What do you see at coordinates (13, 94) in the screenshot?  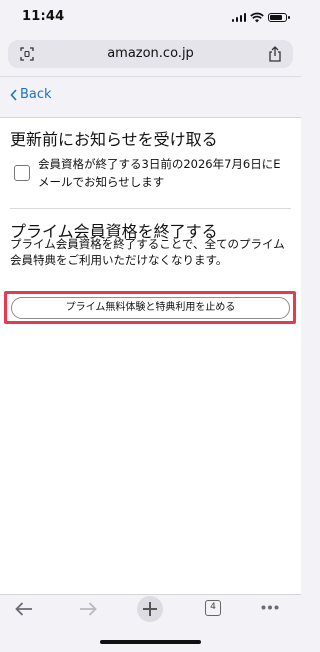 I see `chevron-left-icon` at bounding box center [13, 94].